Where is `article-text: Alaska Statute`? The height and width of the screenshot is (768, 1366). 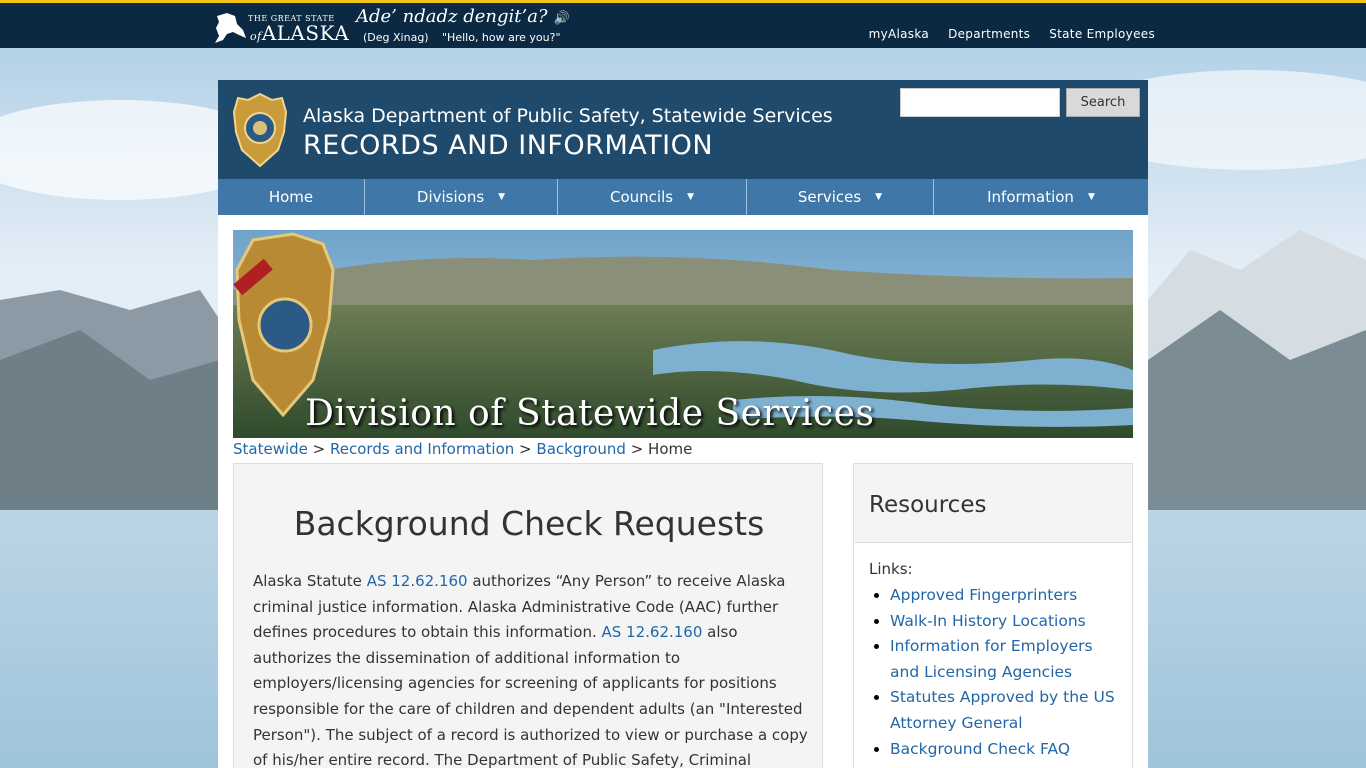
article-text: Alaska Statute is located at coordinates (310, 581).